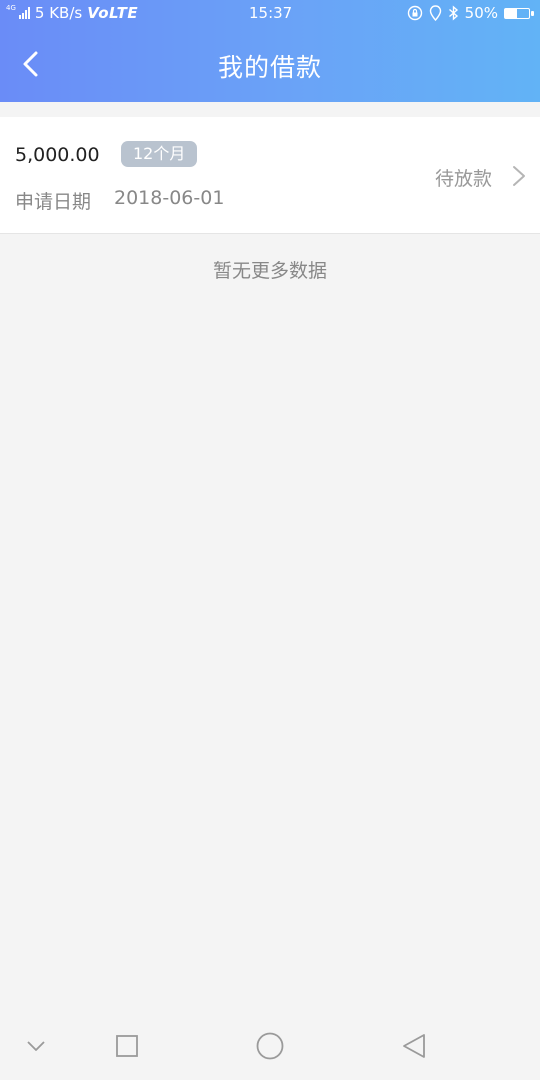 The image size is (540, 1080). I want to click on chevron-down-icon, so click(36, 1046).